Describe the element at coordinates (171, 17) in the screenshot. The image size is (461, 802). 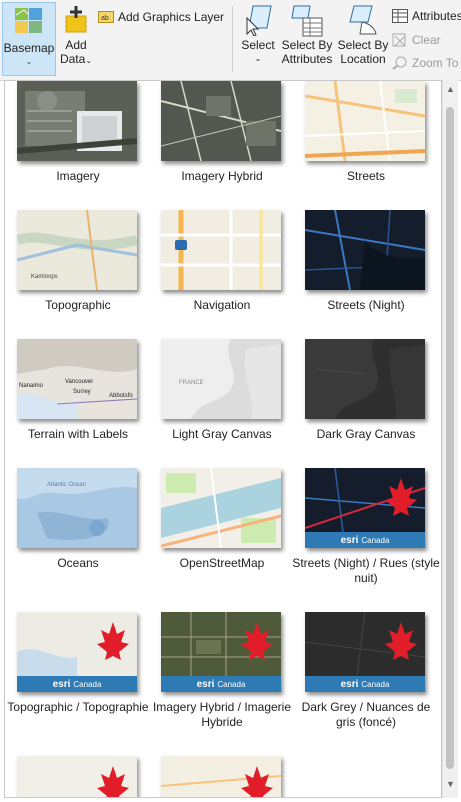
I see `add-graphics-layer-label: Add Graphics Layer` at that location.